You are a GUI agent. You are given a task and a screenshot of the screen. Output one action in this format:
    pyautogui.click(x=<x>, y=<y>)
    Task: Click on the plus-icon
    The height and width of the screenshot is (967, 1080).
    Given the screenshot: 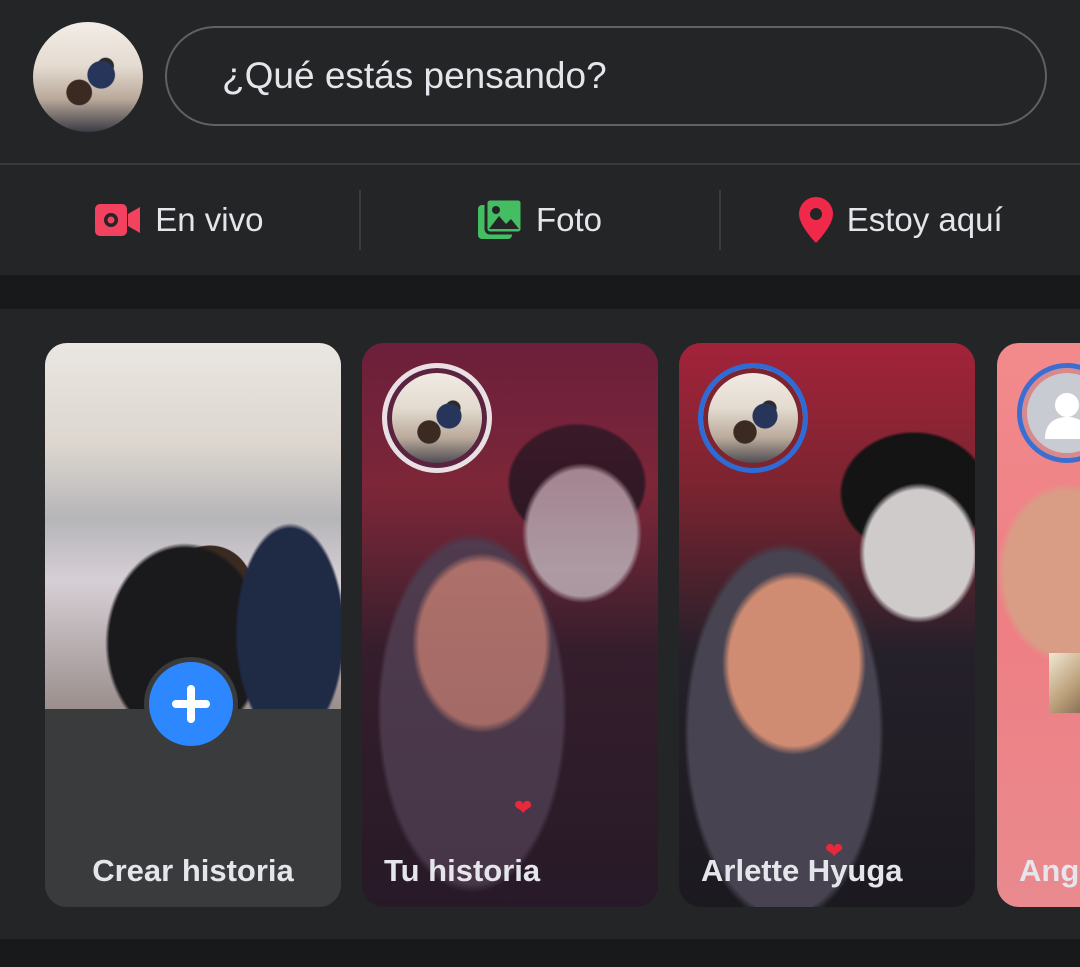 What is the action you would take?
    pyautogui.click(x=191, y=704)
    